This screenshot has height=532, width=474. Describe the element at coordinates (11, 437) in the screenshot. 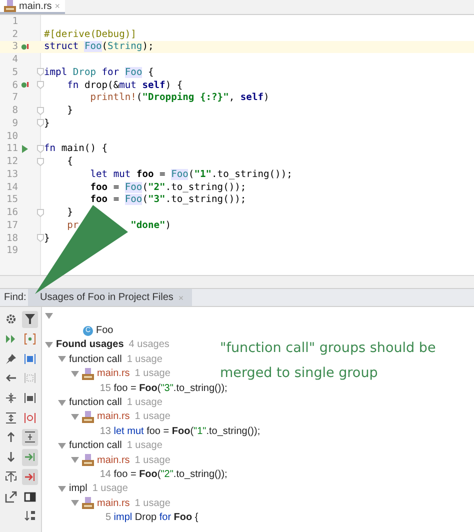

I see `up-arrow-icon` at that location.